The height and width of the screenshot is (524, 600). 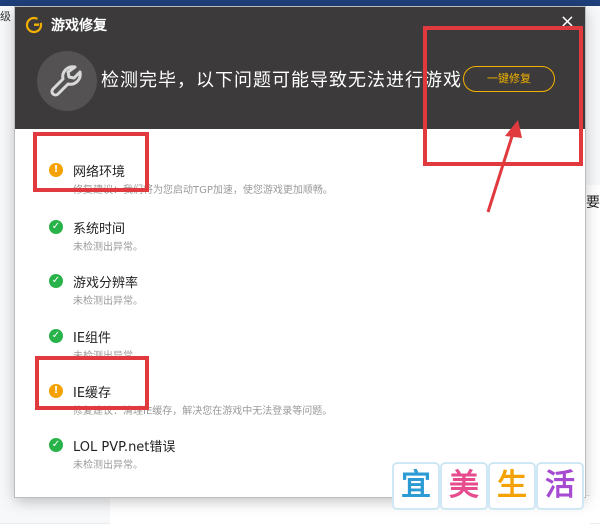 What do you see at coordinates (464, 486) in the screenshot?
I see `watermark-char: 美` at bounding box center [464, 486].